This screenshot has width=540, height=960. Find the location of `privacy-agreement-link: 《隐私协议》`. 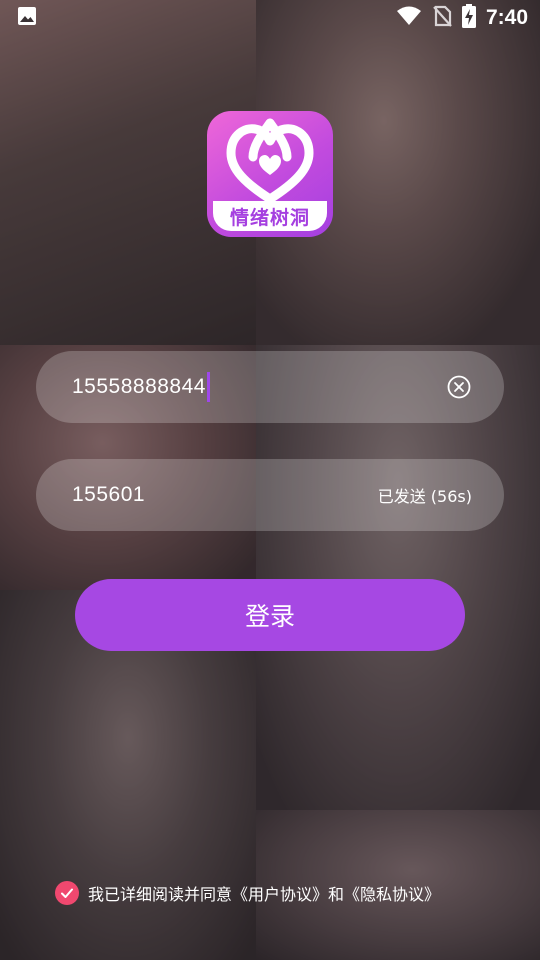

privacy-agreement-link: 《隐私协议》 is located at coordinates (392, 894).